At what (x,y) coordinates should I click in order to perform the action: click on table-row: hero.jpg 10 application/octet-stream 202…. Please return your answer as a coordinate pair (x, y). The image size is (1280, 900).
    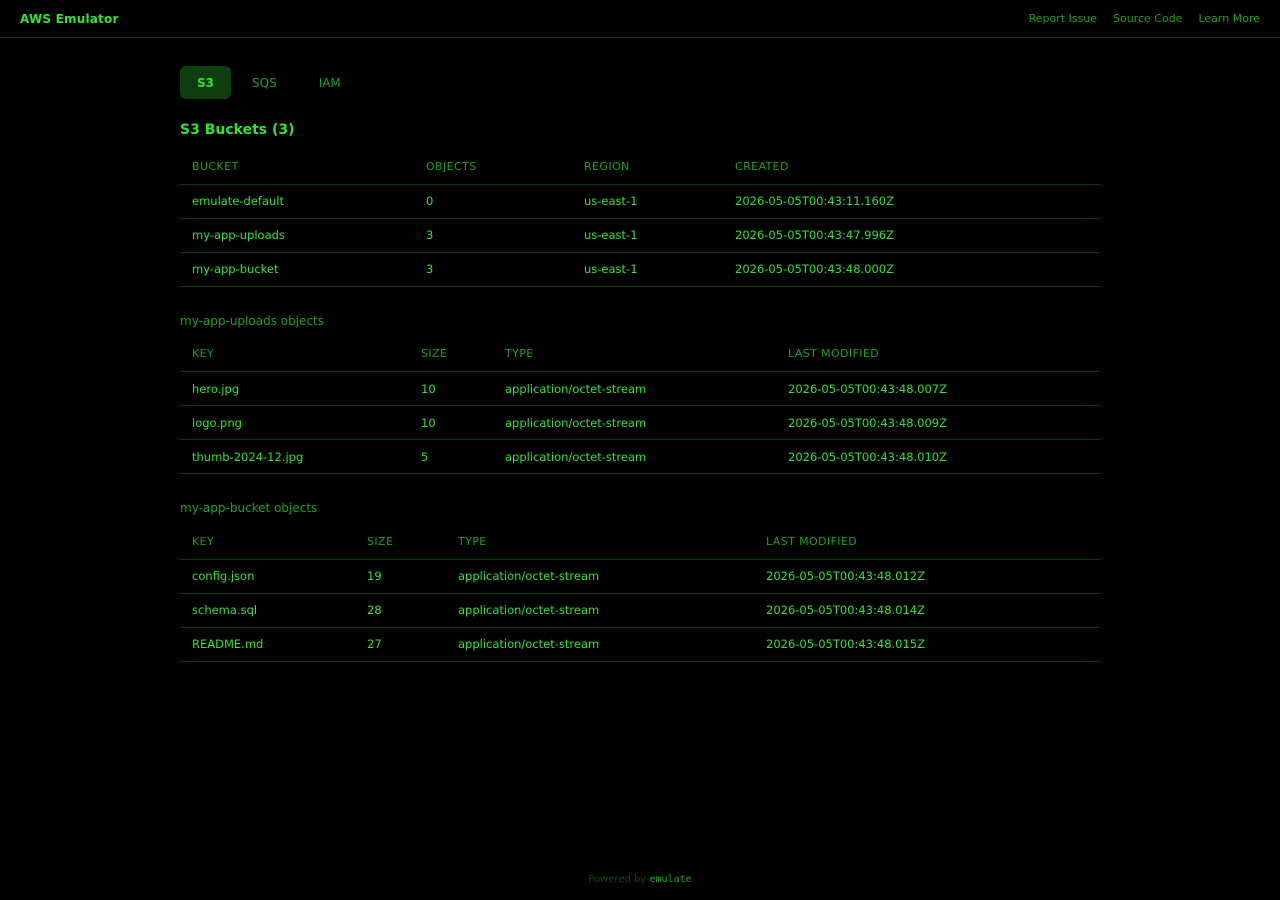
    Looking at the image, I should click on (640, 388).